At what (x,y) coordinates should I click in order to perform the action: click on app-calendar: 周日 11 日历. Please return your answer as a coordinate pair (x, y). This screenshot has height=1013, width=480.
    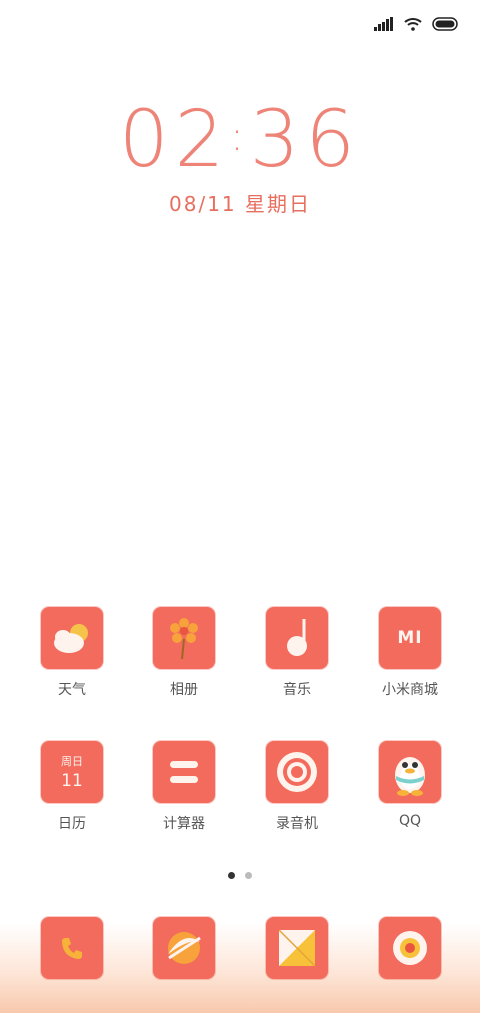
    Looking at the image, I should click on (72, 787).